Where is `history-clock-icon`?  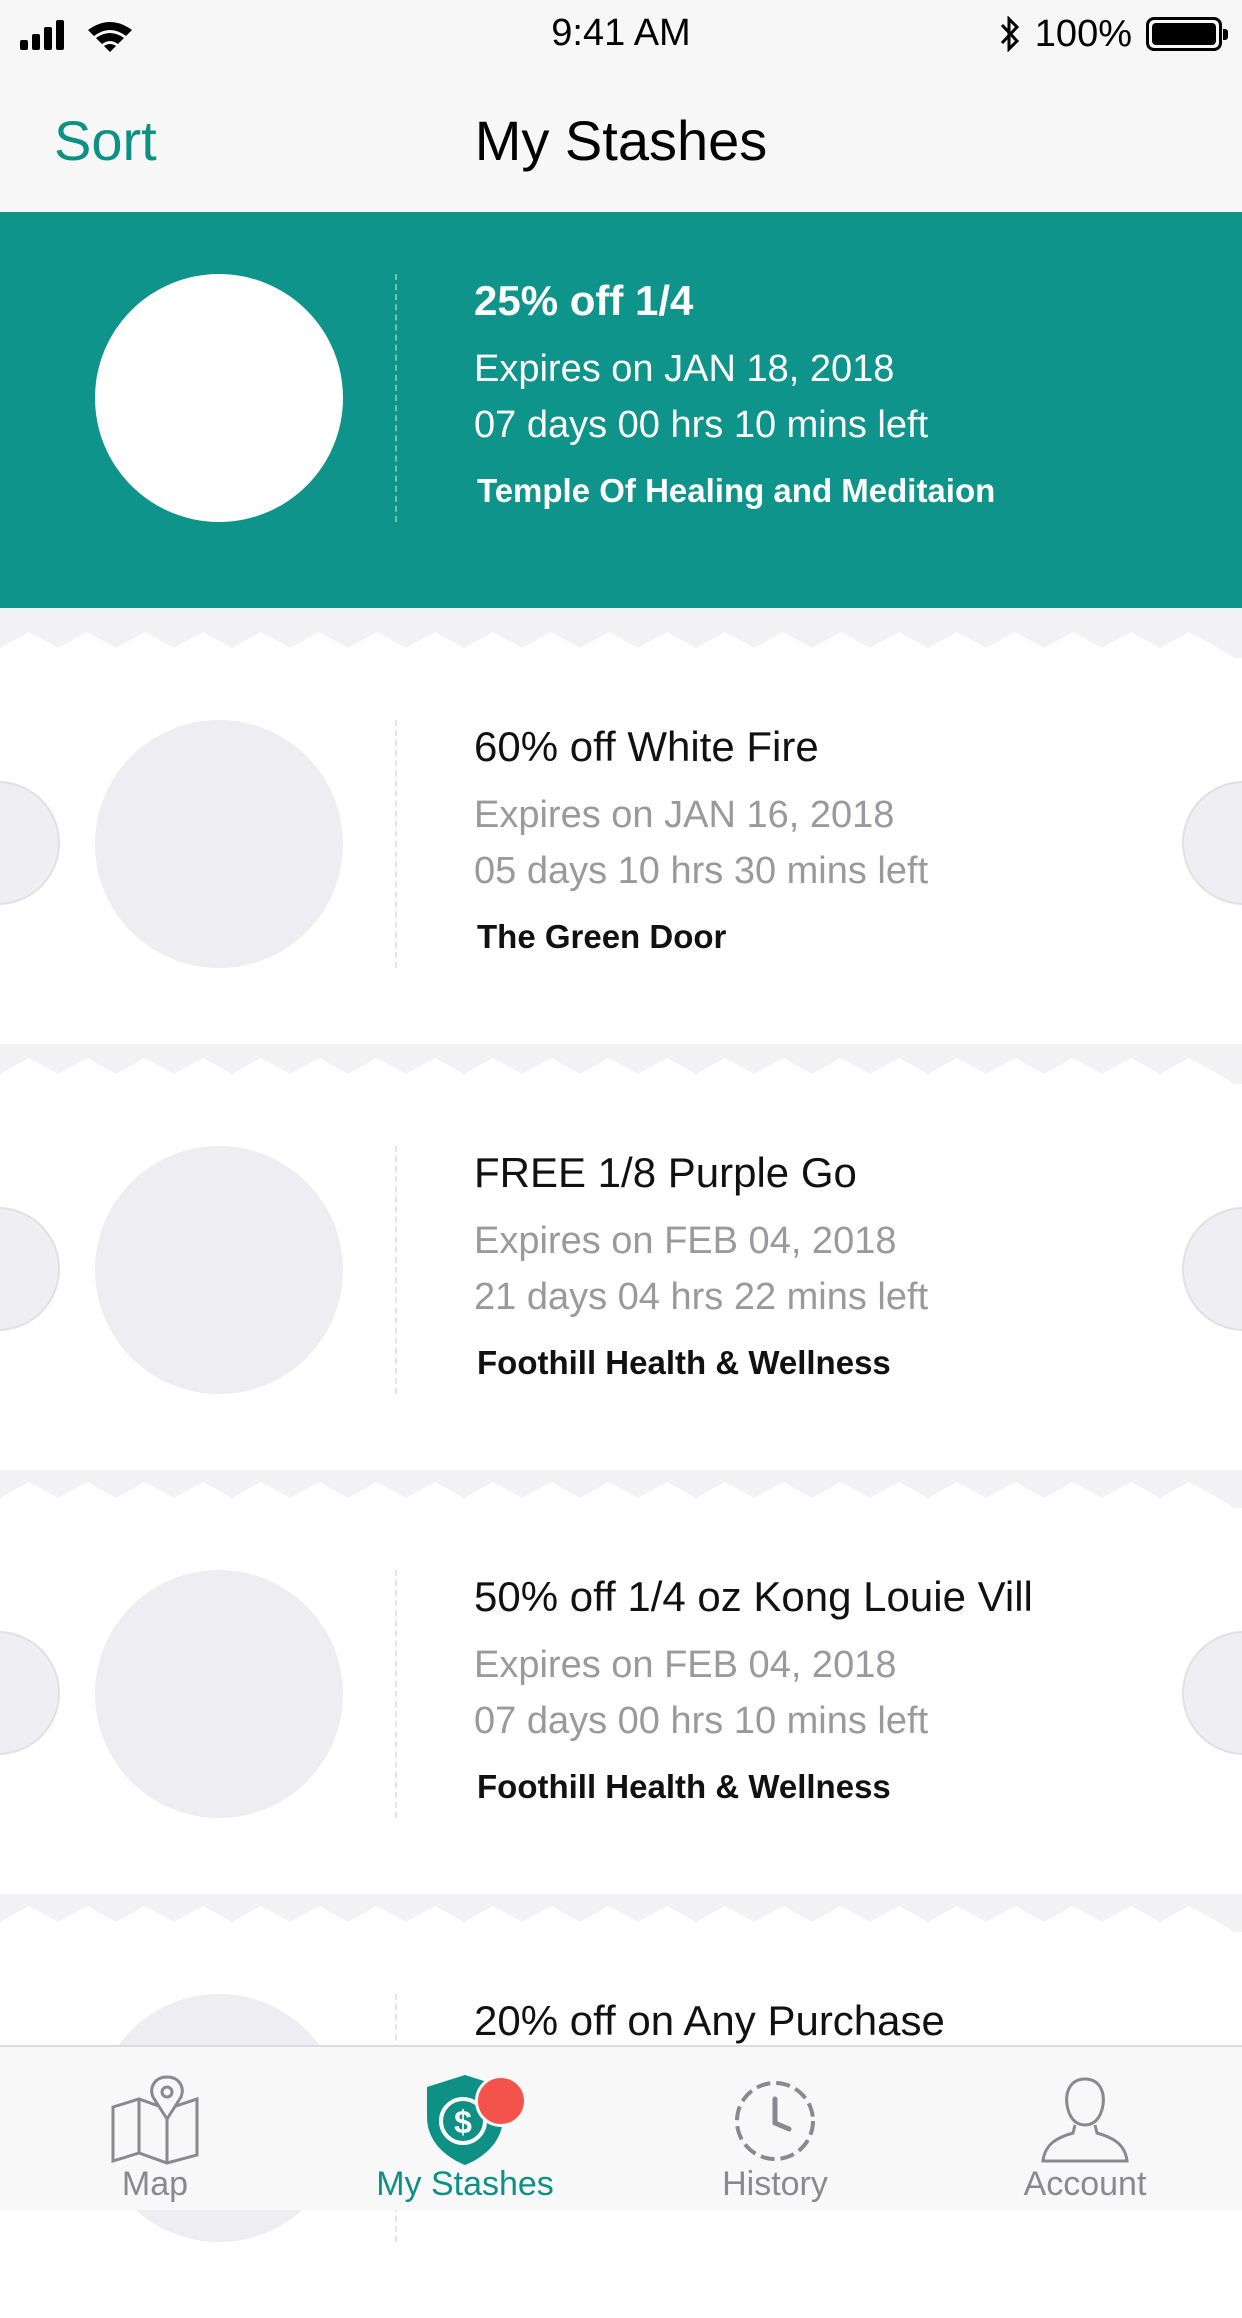 history-clock-icon is located at coordinates (775, 2121).